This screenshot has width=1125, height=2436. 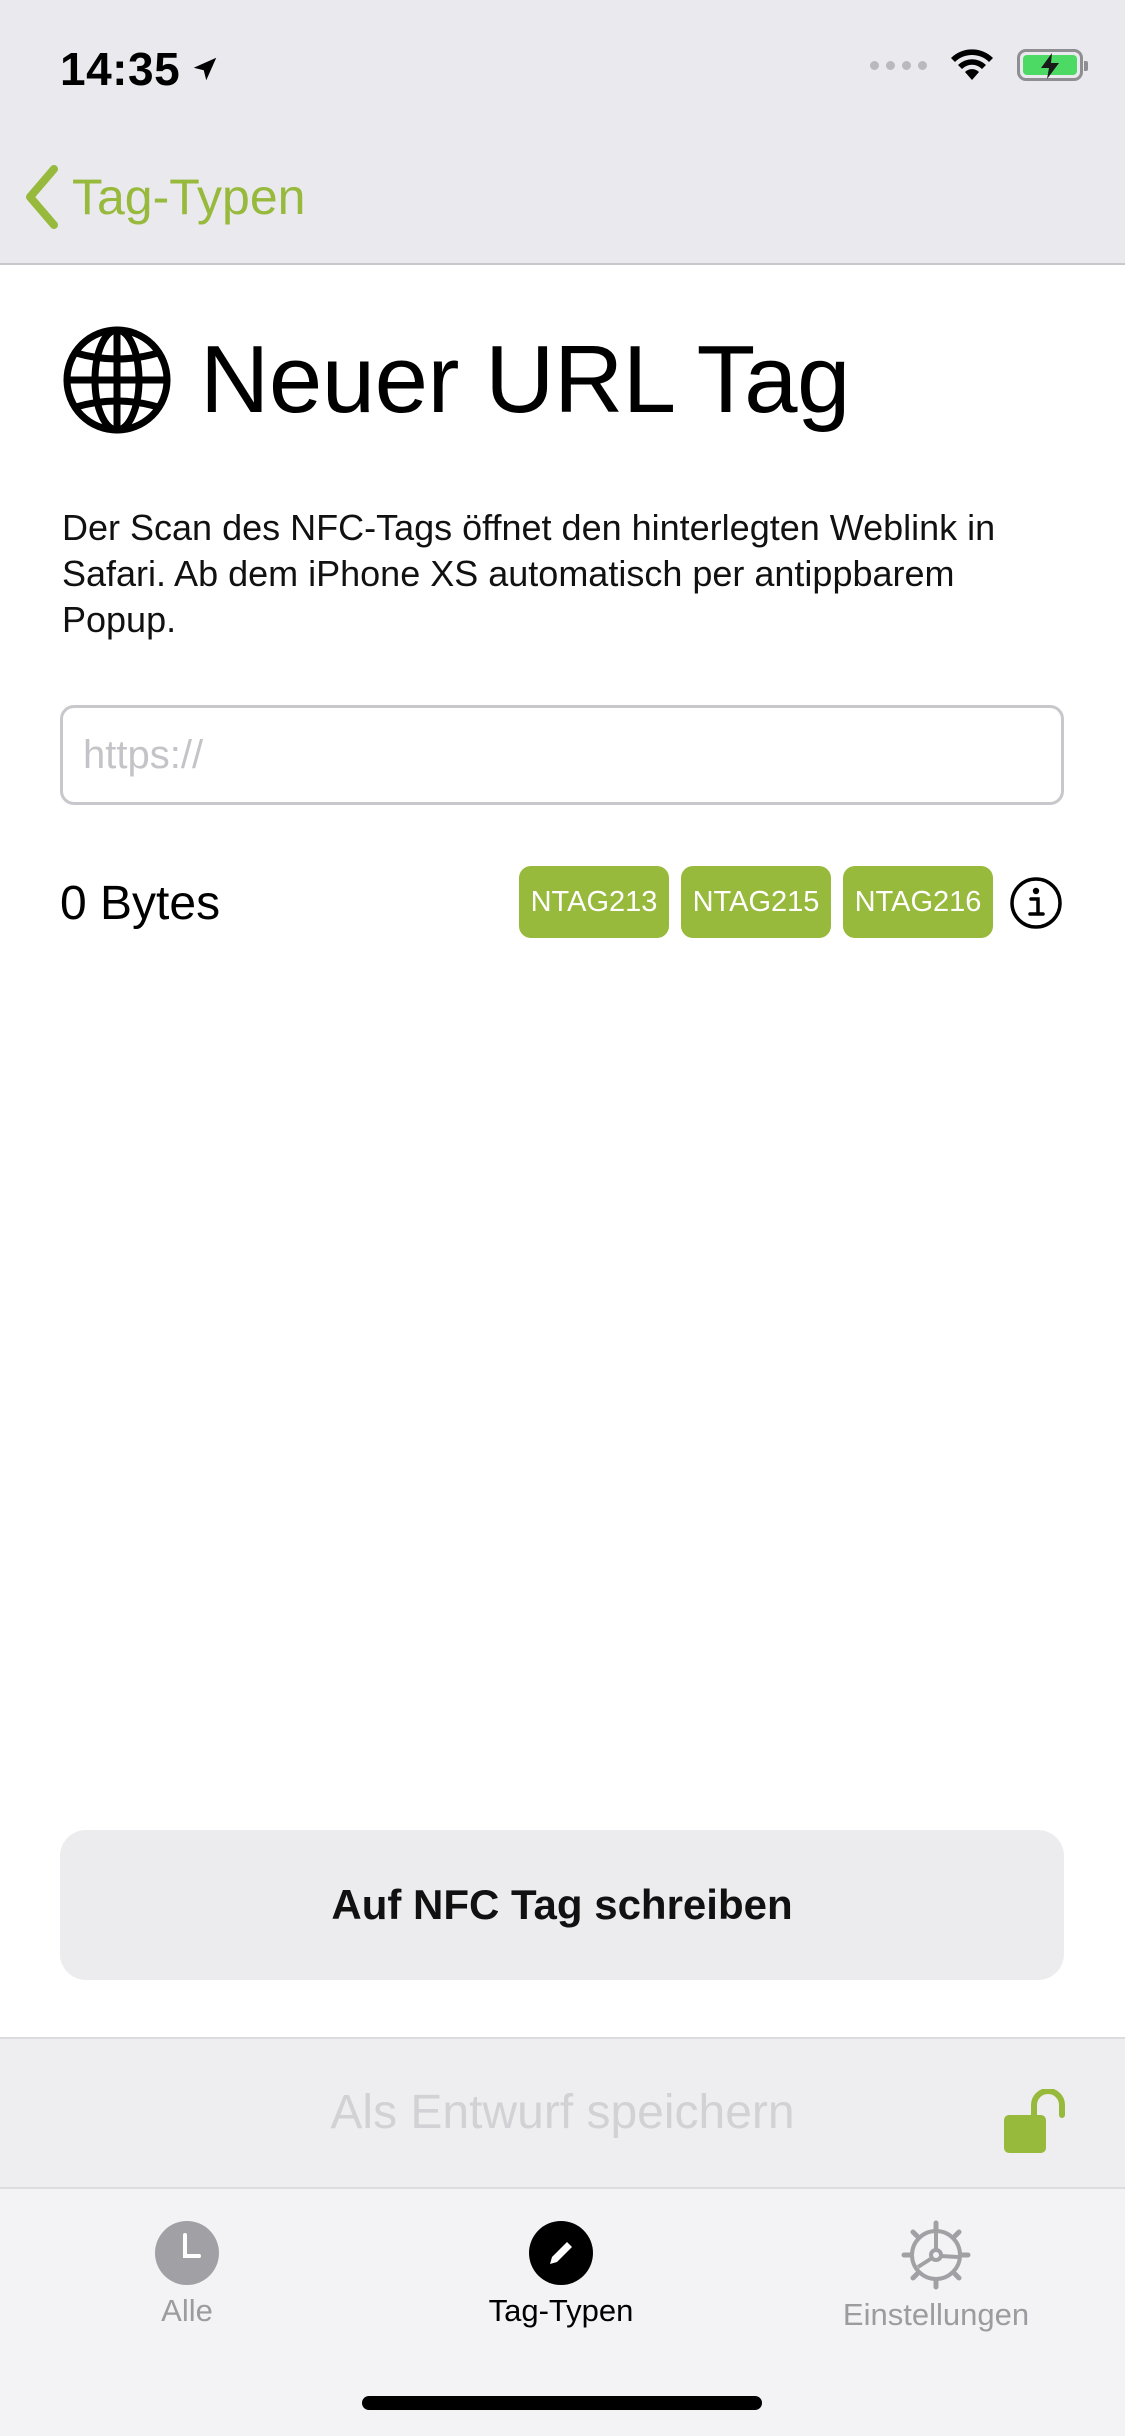 I want to click on save-draft-bar: Als Entwurf speichern, so click(x=562, y=2112).